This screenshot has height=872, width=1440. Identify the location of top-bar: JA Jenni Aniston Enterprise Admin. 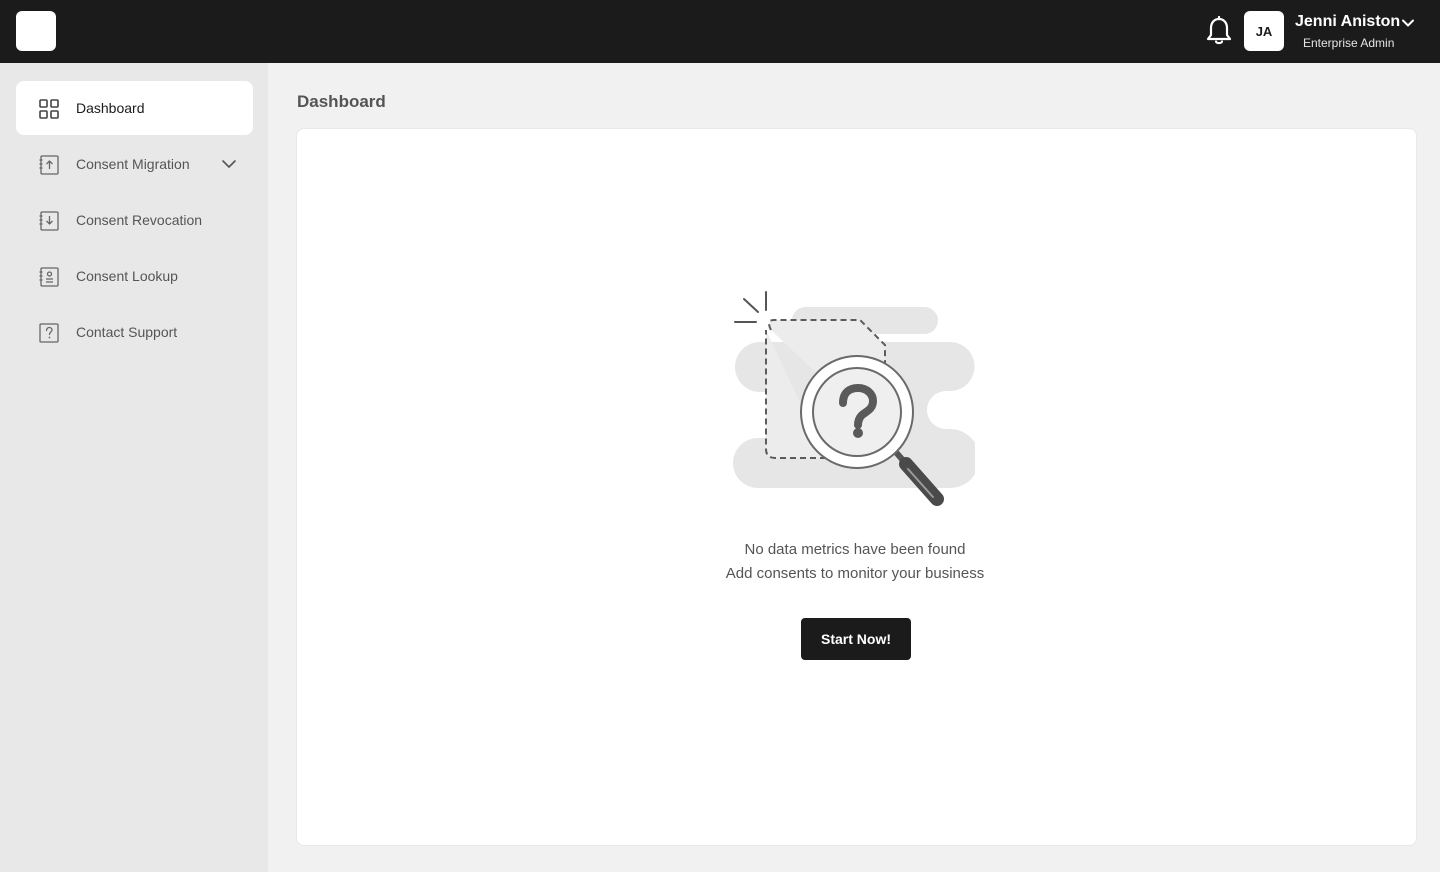
(720, 31).